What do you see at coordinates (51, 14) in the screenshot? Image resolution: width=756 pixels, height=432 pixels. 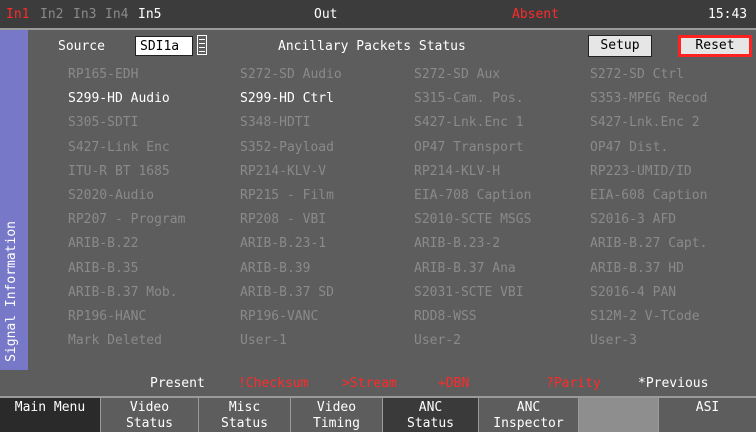 I see `input-tab-in2: In2` at bounding box center [51, 14].